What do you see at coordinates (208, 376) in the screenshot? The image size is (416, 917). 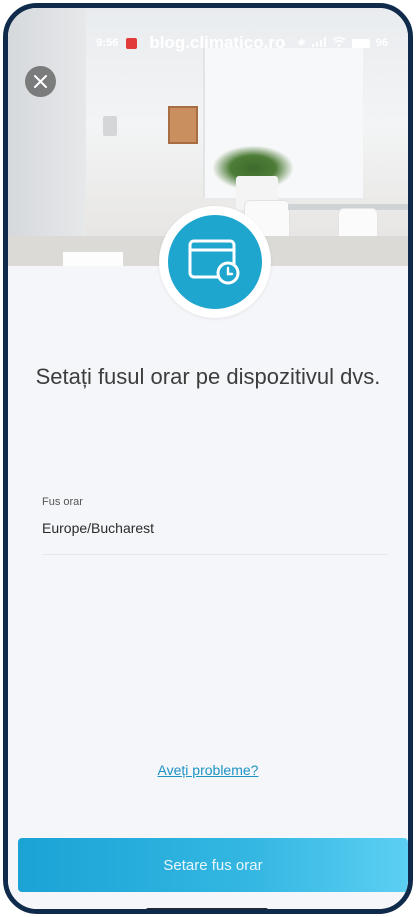 I see `page-title: Setați fusul orar pe dispozitivul dvs.` at bounding box center [208, 376].